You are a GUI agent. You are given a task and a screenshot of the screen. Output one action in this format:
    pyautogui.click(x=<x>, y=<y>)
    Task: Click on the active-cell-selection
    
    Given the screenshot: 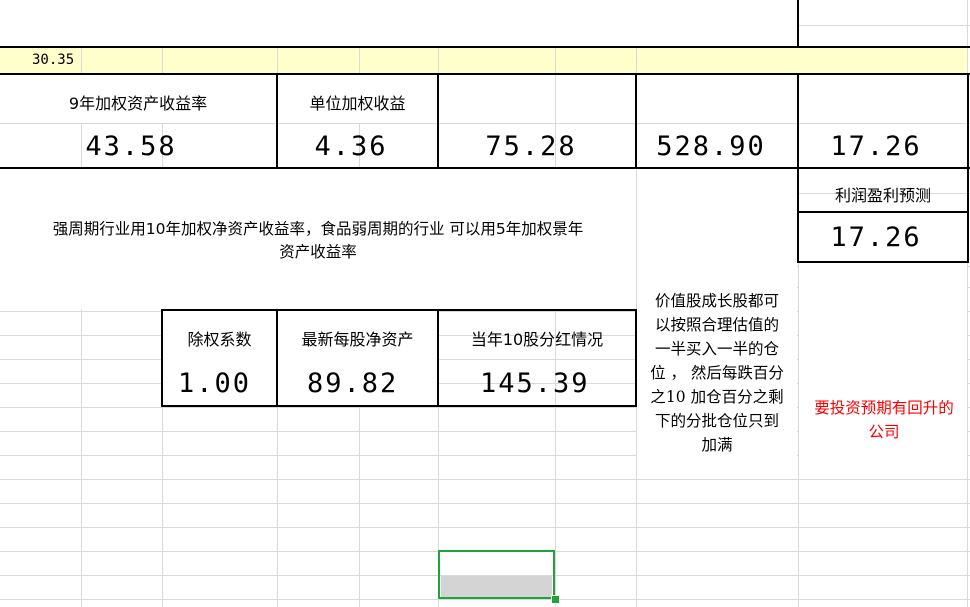 What is the action you would take?
    pyautogui.click(x=496, y=574)
    